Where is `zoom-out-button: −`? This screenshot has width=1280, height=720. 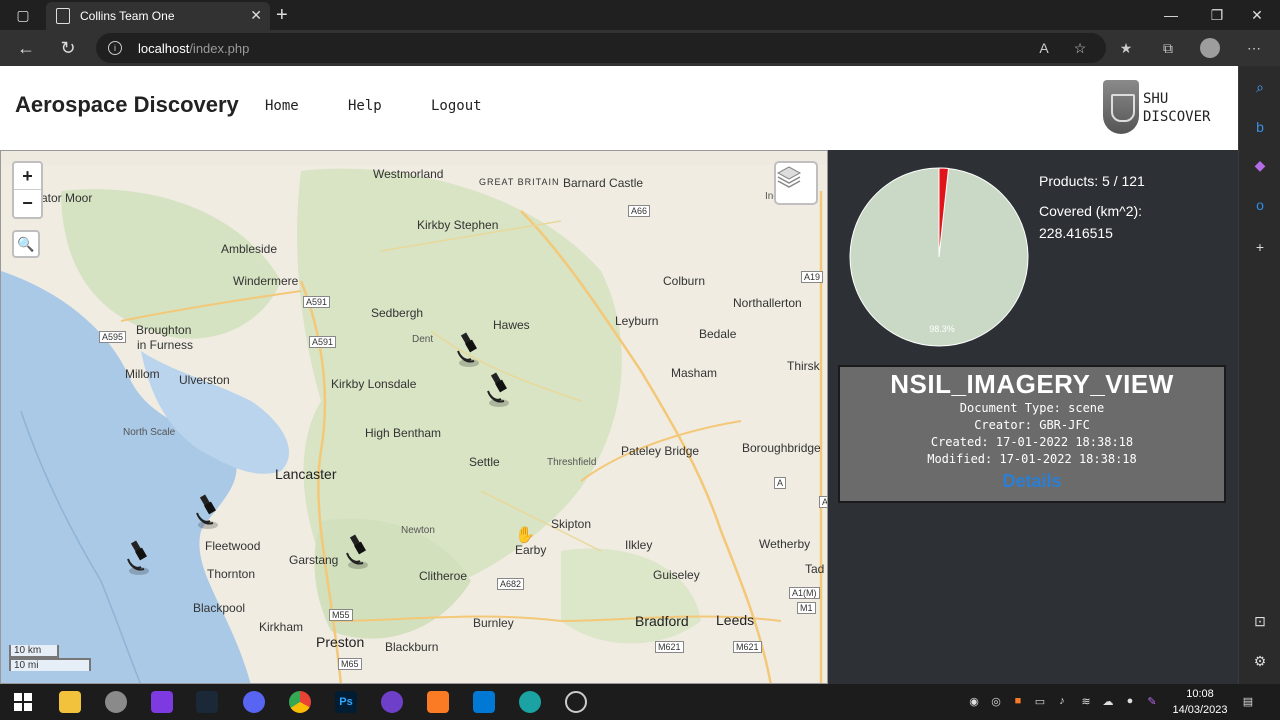
zoom-out-button: − is located at coordinates (27, 203).